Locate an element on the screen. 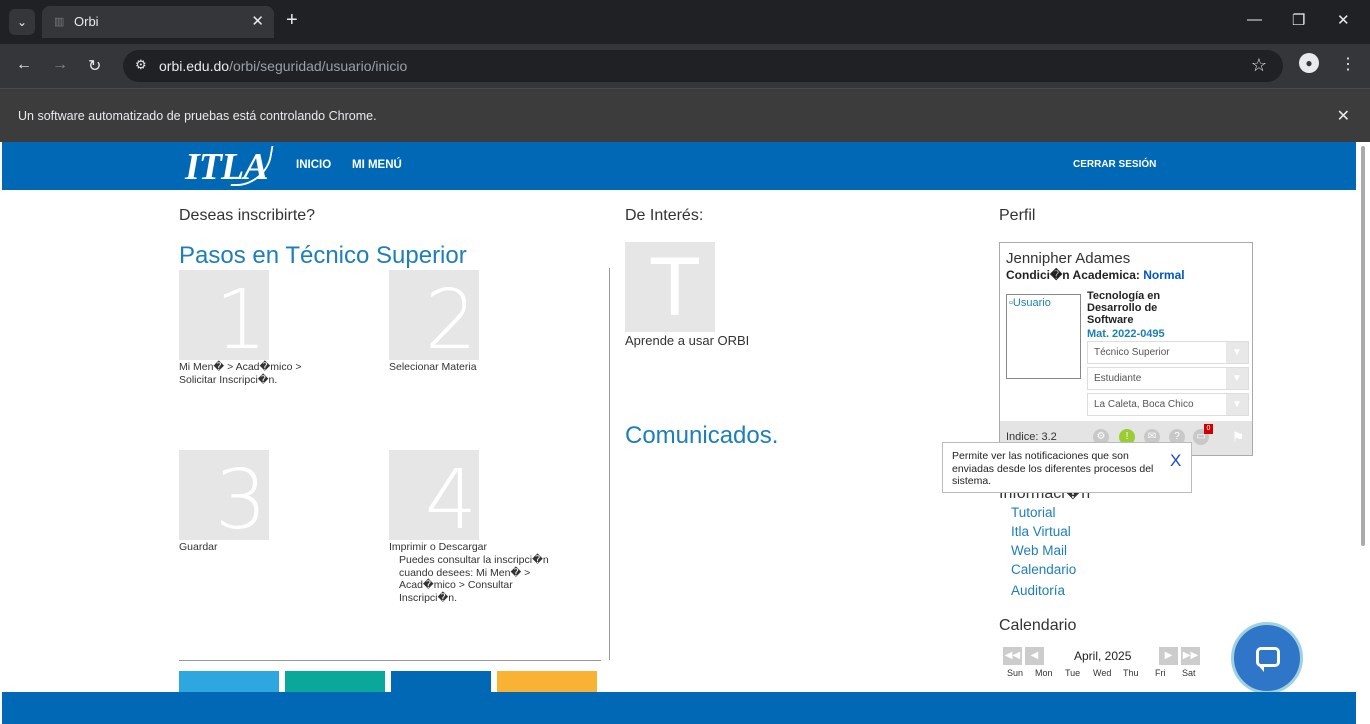 This screenshot has width=1370, height=724. menu-kebab-icon: ⋮ is located at coordinates (1348, 64).